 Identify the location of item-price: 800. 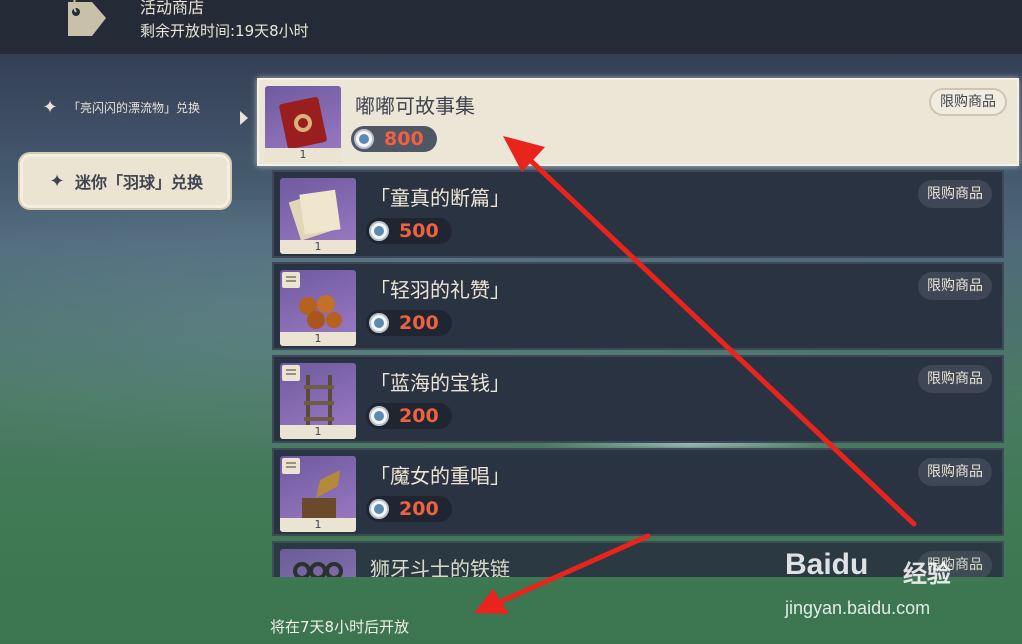
(394, 139).